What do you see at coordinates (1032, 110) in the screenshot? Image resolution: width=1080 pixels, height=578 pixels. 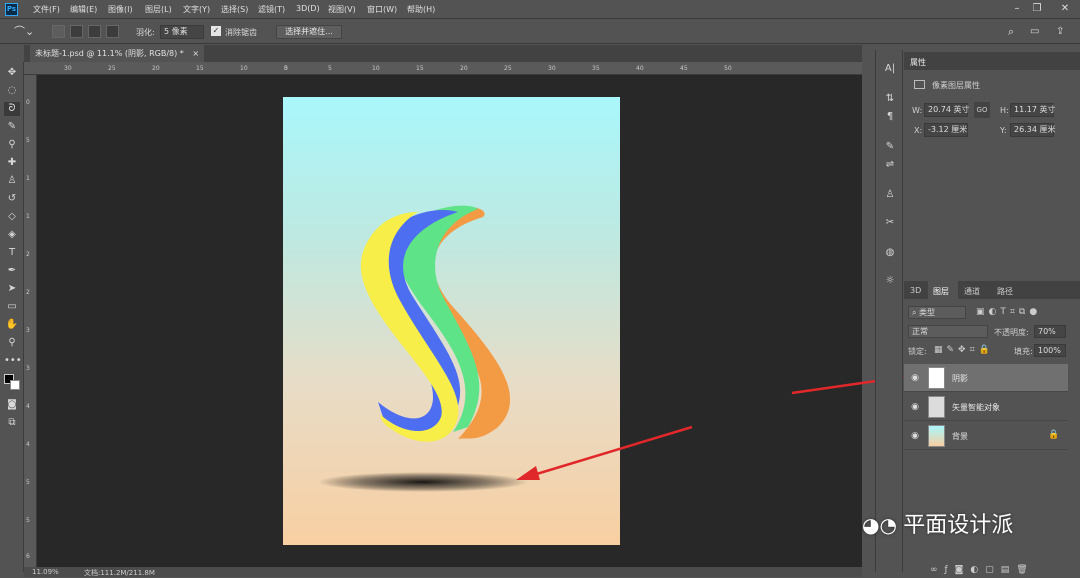 I see `height-input: 11.17 英寸` at bounding box center [1032, 110].